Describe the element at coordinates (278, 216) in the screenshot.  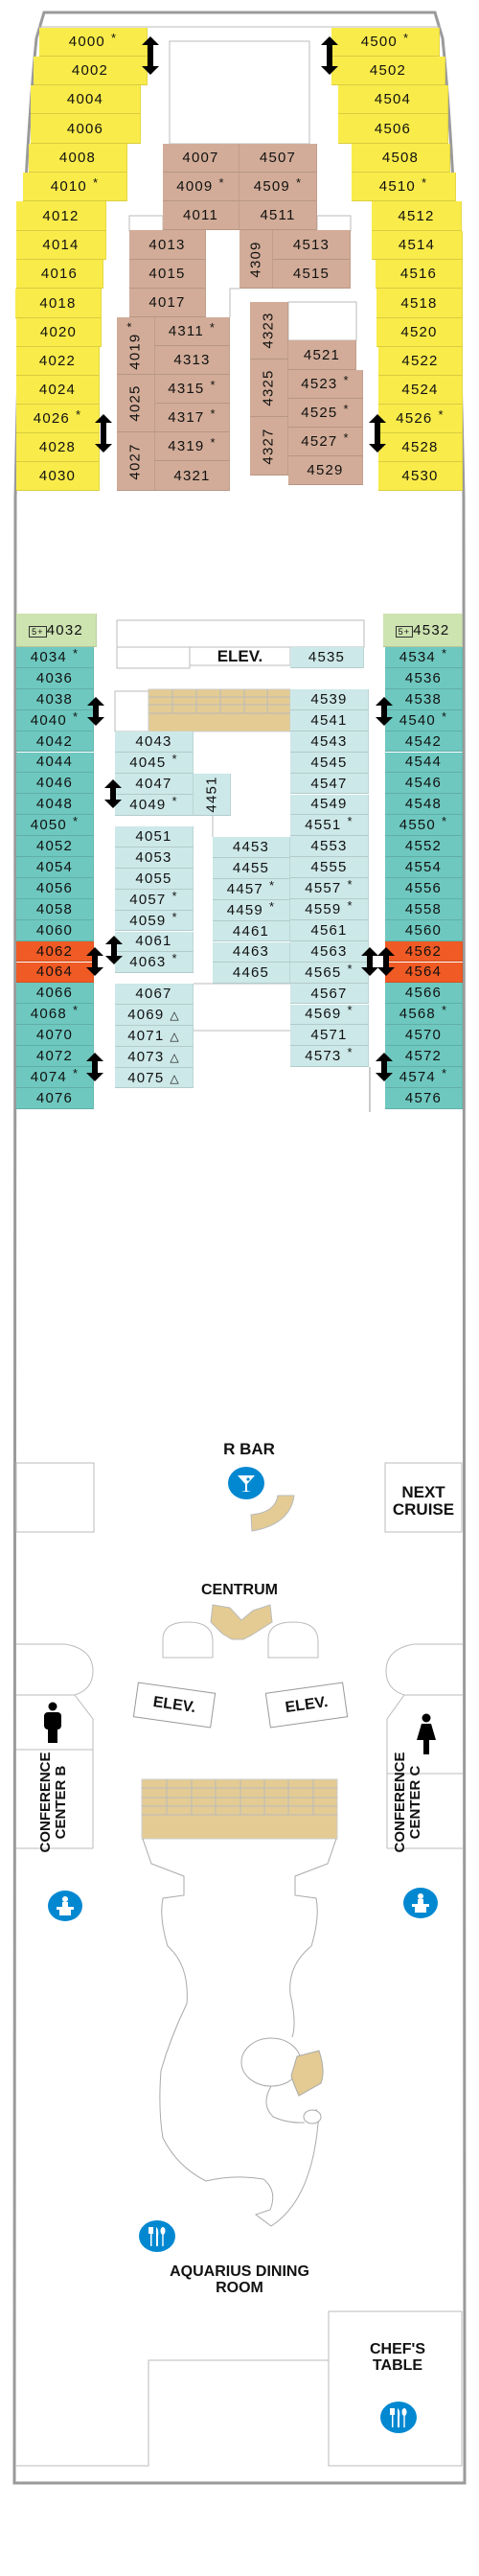
I see `cabin-4511: 4511` at that location.